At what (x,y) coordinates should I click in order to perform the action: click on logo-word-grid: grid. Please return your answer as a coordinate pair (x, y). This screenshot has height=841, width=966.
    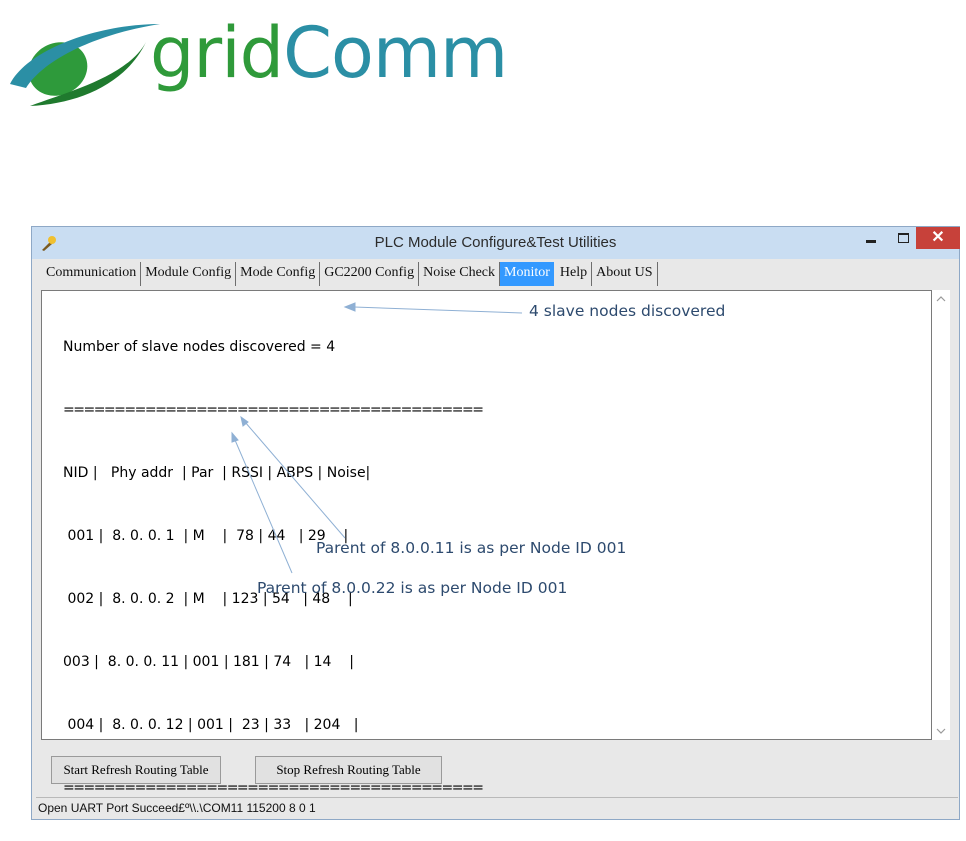
    Looking at the image, I should click on (217, 53).